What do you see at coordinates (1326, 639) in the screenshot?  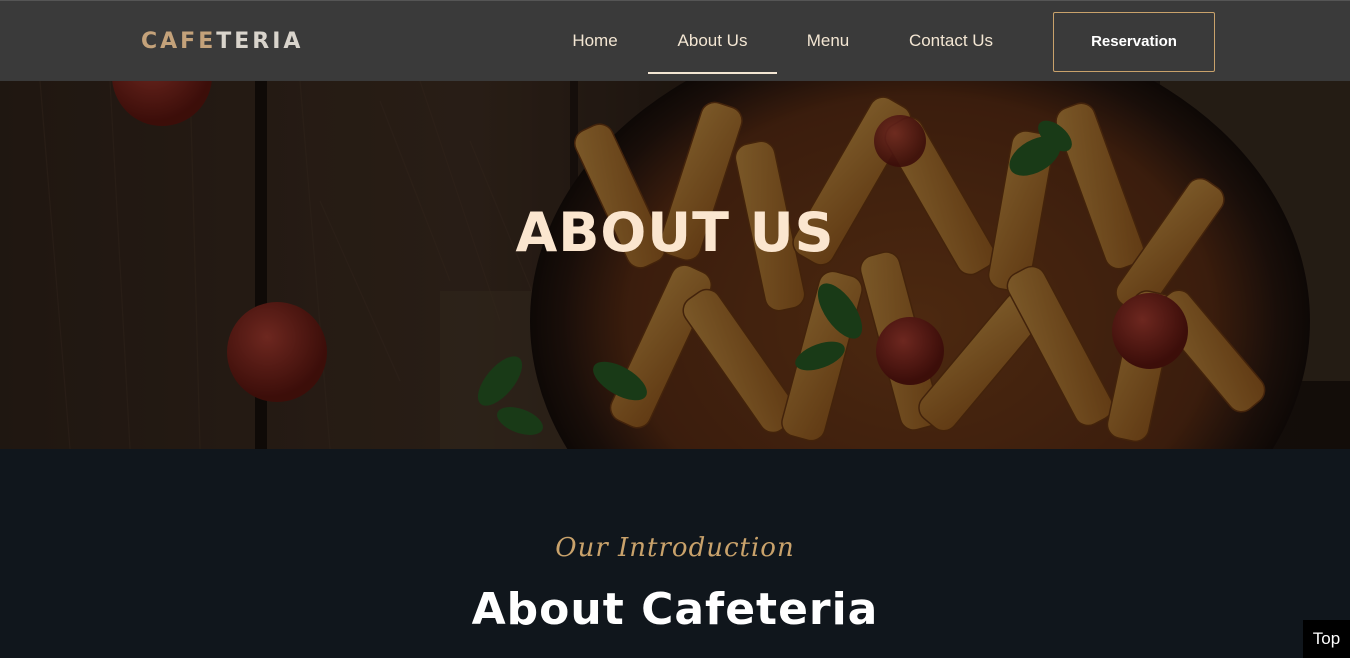 I see `back-to-top-button: Top` at bounding box center [1326, 639].